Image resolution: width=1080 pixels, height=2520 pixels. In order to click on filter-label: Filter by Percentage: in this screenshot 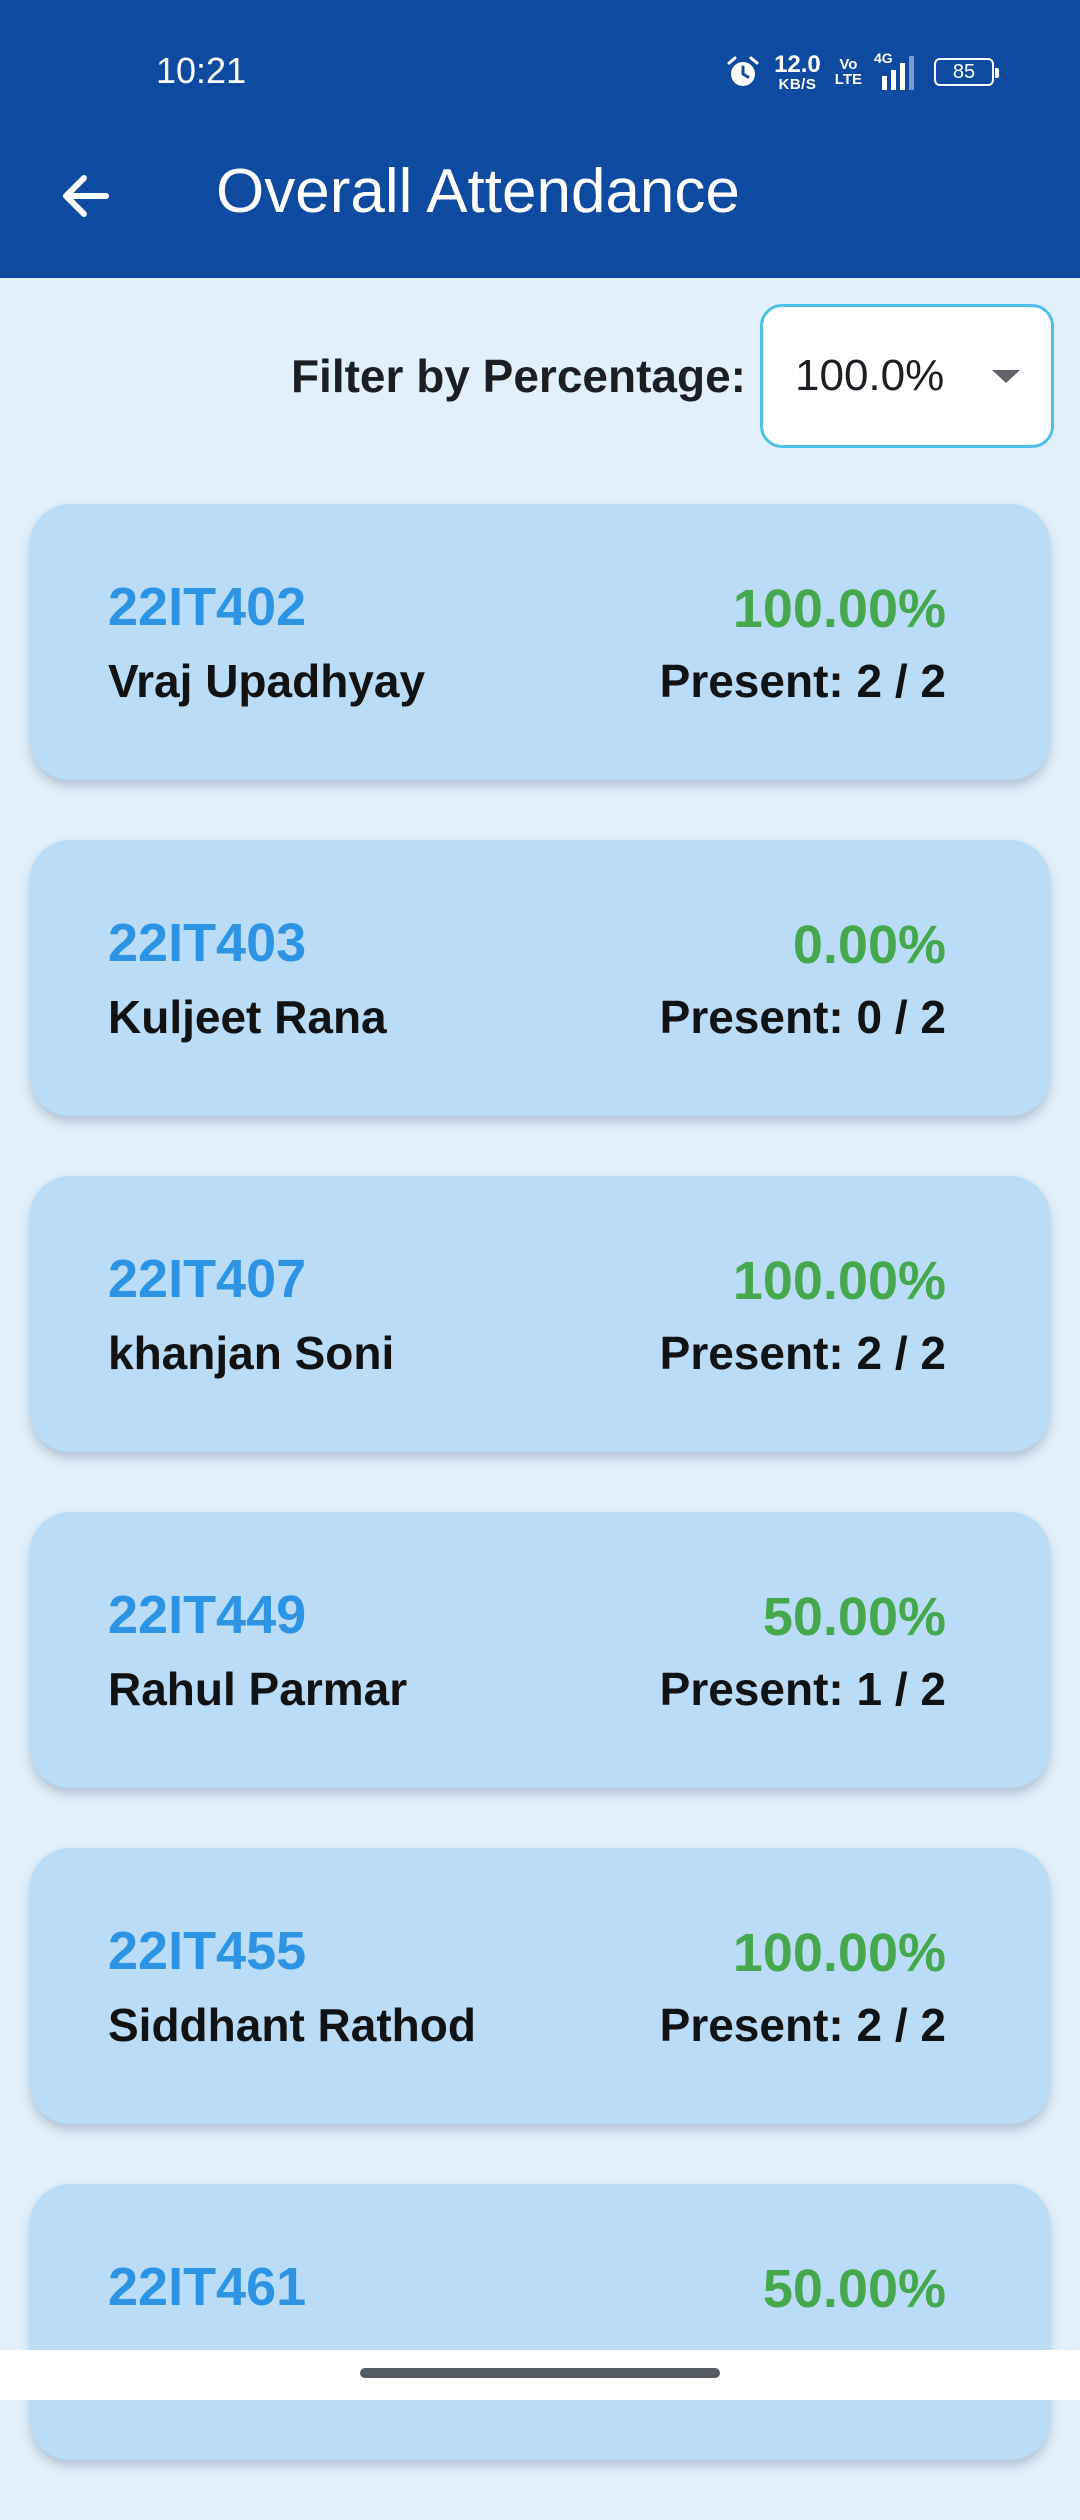, I will do `click(518, 376)`.